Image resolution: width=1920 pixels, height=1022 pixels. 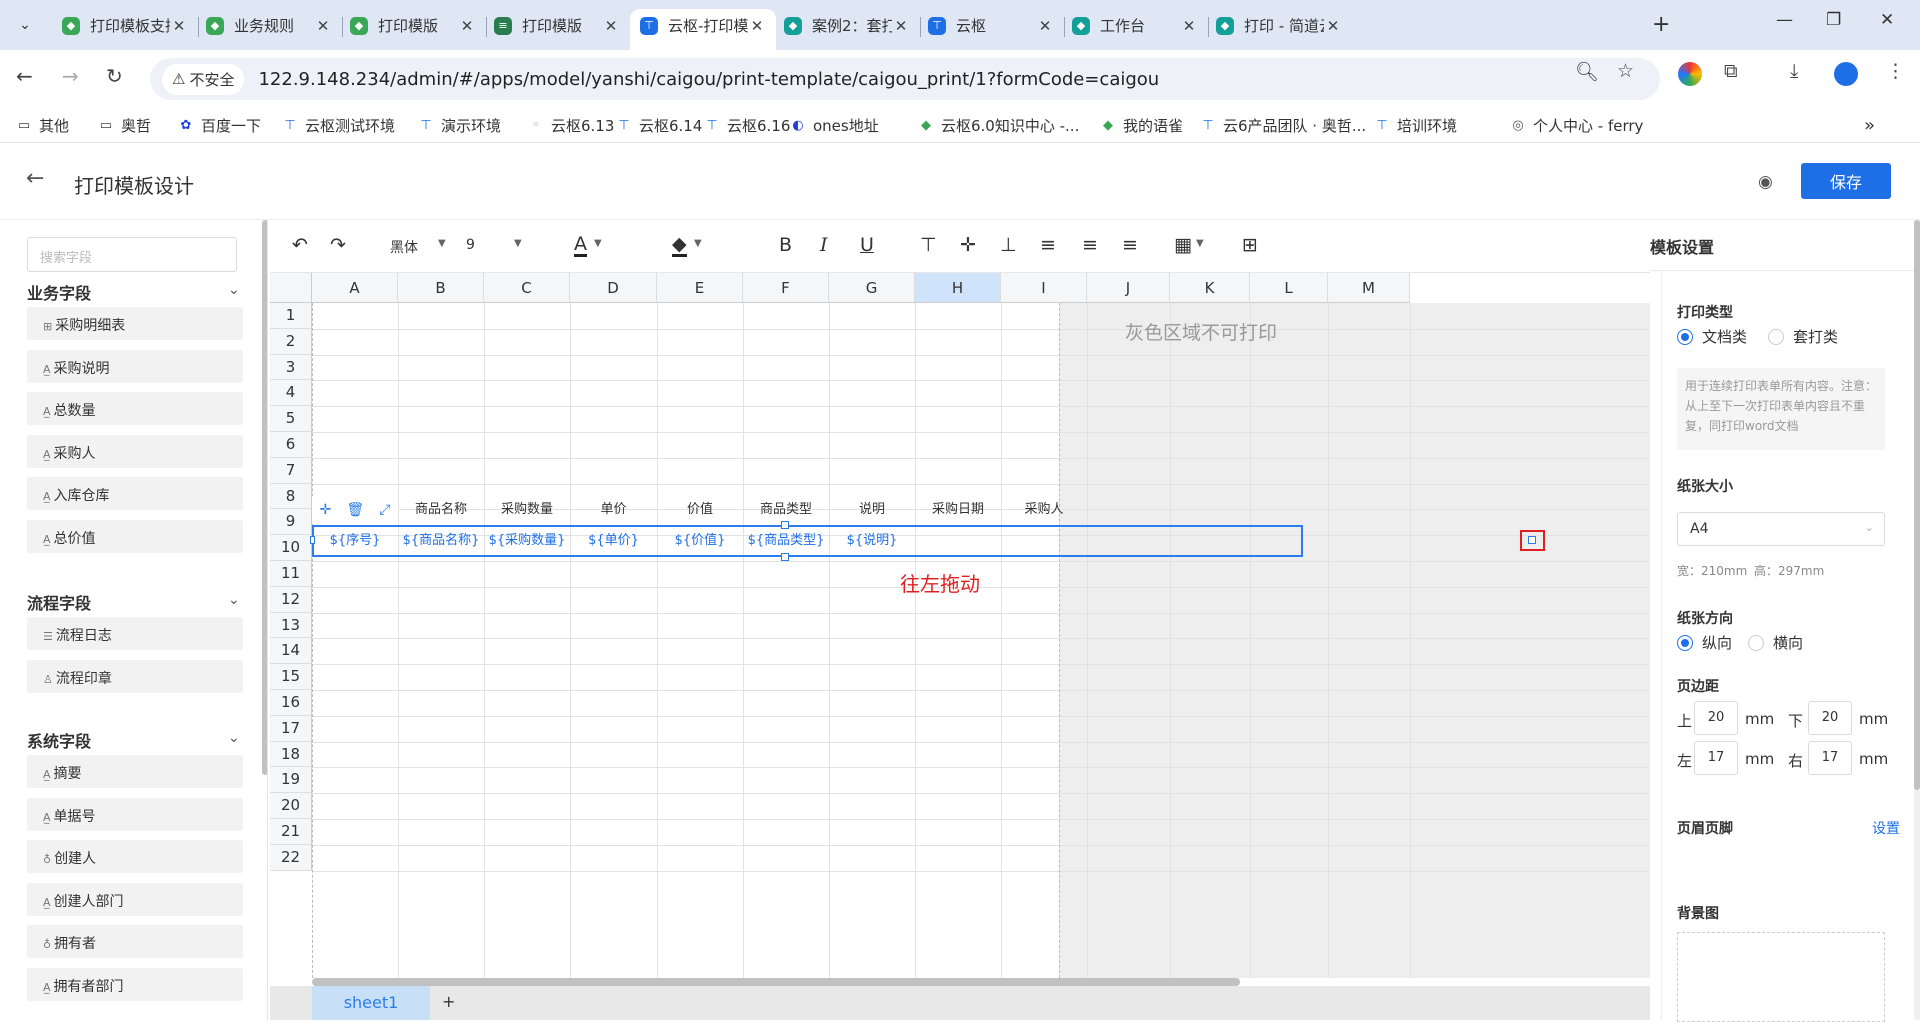 What do you see at coordinates (1833, 20) in the screenshot?
I see `restore-icon: ❐` at bounding box center [1833, 20].